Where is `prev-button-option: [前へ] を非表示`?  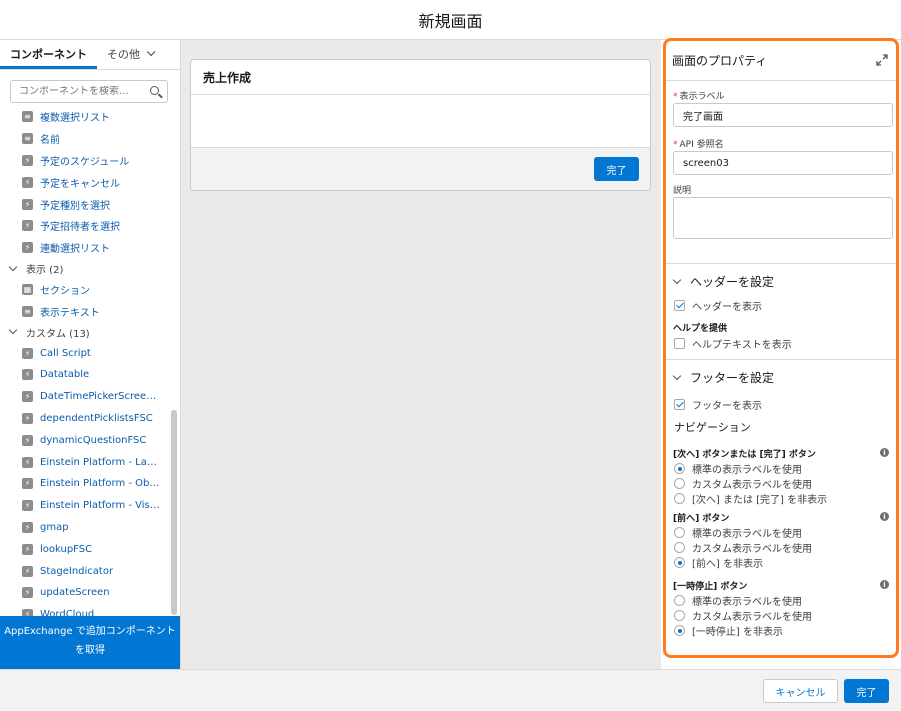
prev-button-option: [前へ] を非表示 is located at coordinates (718, 562).